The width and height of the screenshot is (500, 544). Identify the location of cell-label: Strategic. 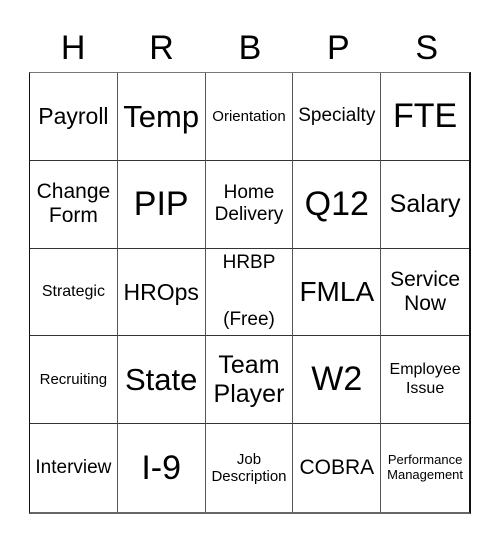
(73, 291).